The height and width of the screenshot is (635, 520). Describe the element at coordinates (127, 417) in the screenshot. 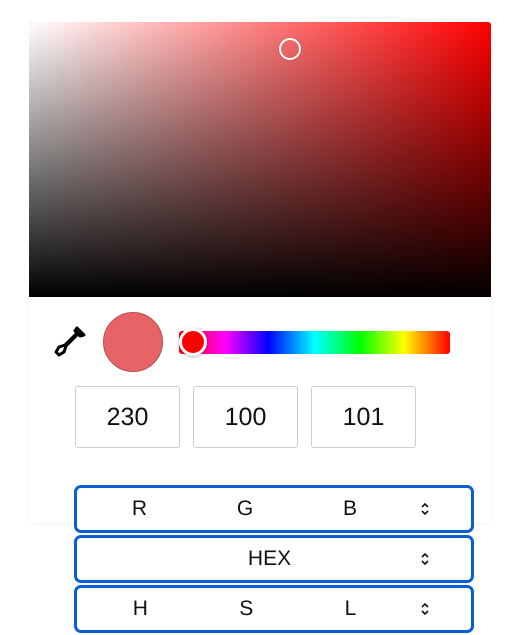

I see `value-field: 230` at that location.